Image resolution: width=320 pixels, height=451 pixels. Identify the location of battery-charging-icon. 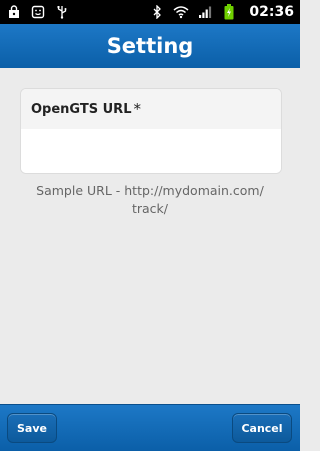
(229, 12).